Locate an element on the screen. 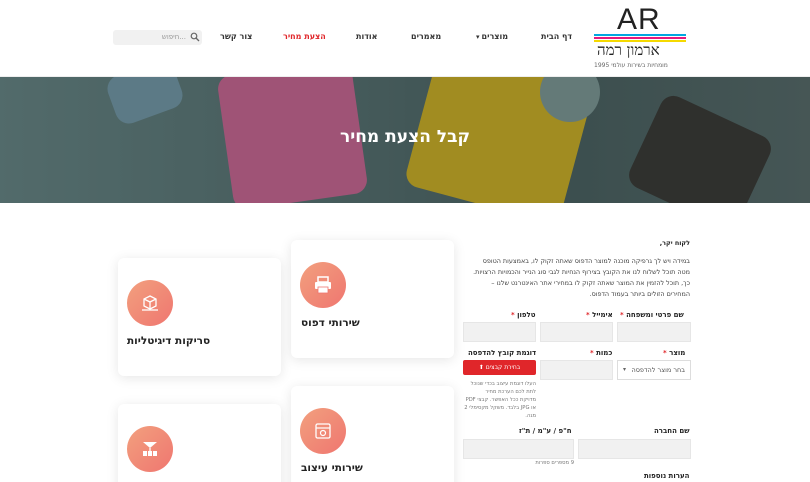 Image resolution: width=810 pixels, height=482 pixels. search-icon is located at coordinates (195, 37).